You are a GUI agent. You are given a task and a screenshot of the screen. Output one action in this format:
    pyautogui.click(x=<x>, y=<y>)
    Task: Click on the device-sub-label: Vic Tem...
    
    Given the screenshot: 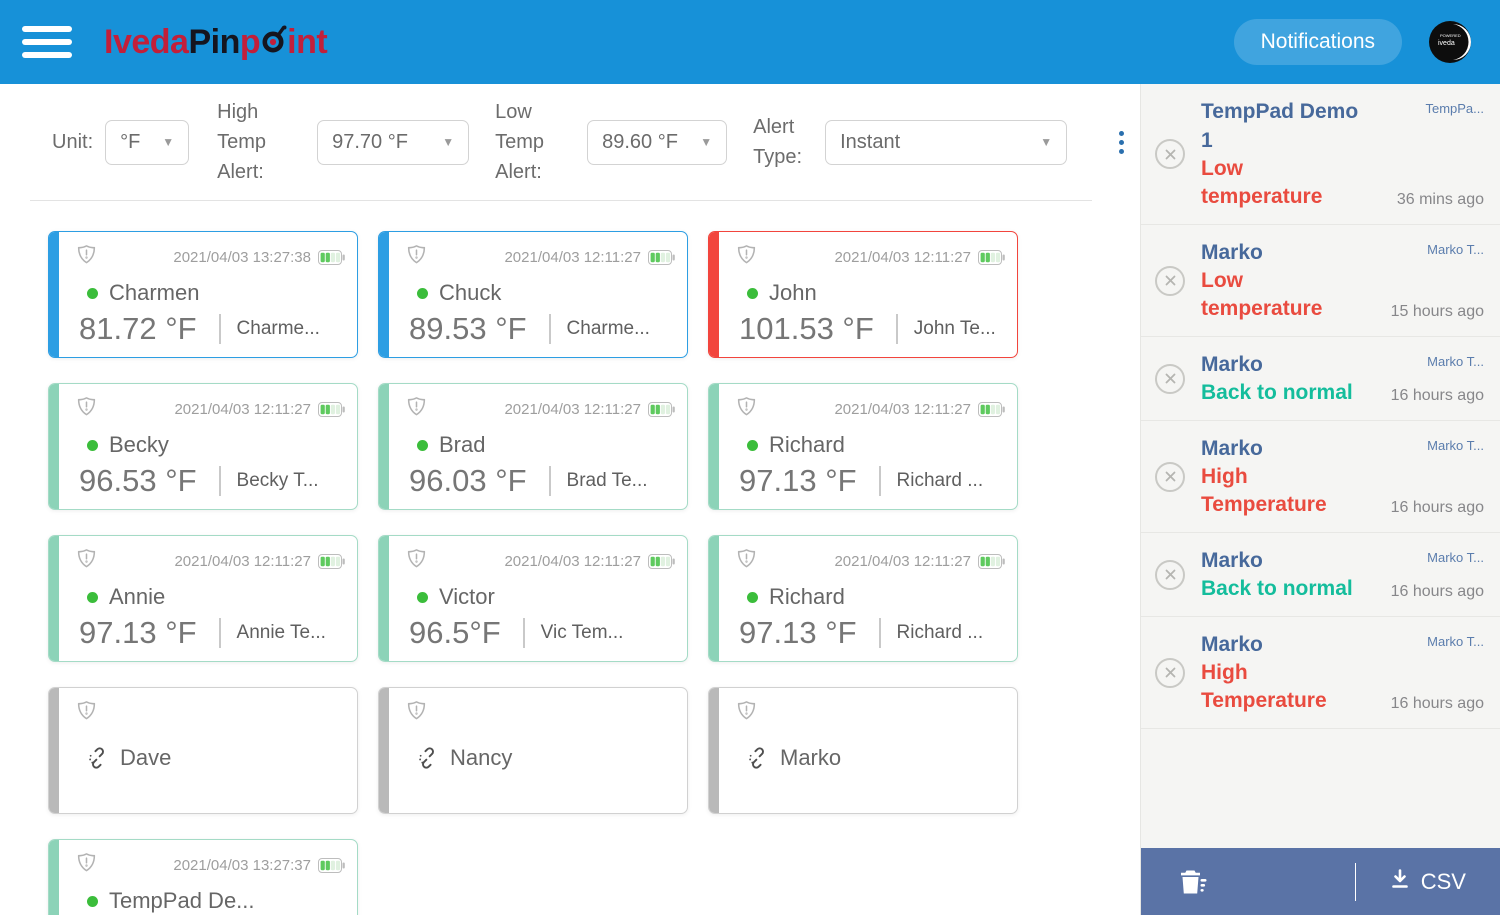 What is the action you would take?
    pyautogui.click(x=582, y=632)
    